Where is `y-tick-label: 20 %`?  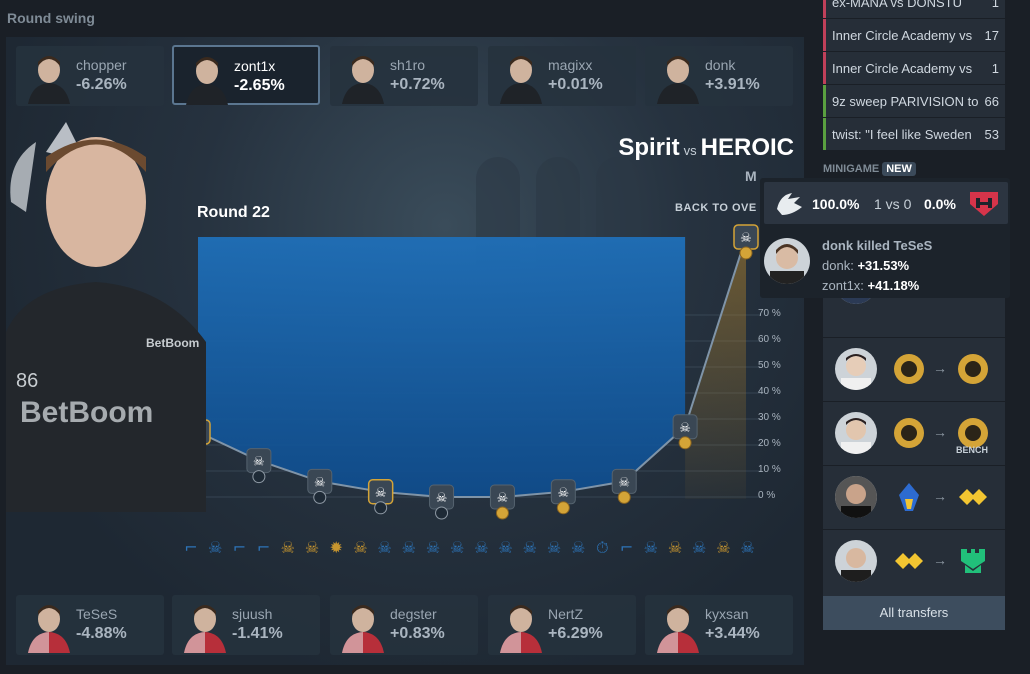
y-tick-label: 20 % is located at coordinates (769, 443).